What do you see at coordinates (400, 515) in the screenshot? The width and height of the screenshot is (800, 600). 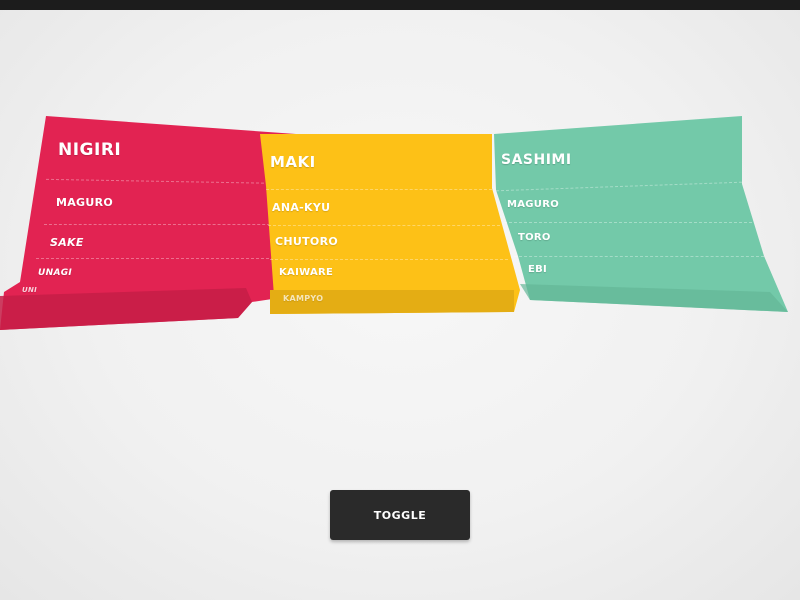 I see `toggle-button: TOGGLE` at bounding box center [400, 515].